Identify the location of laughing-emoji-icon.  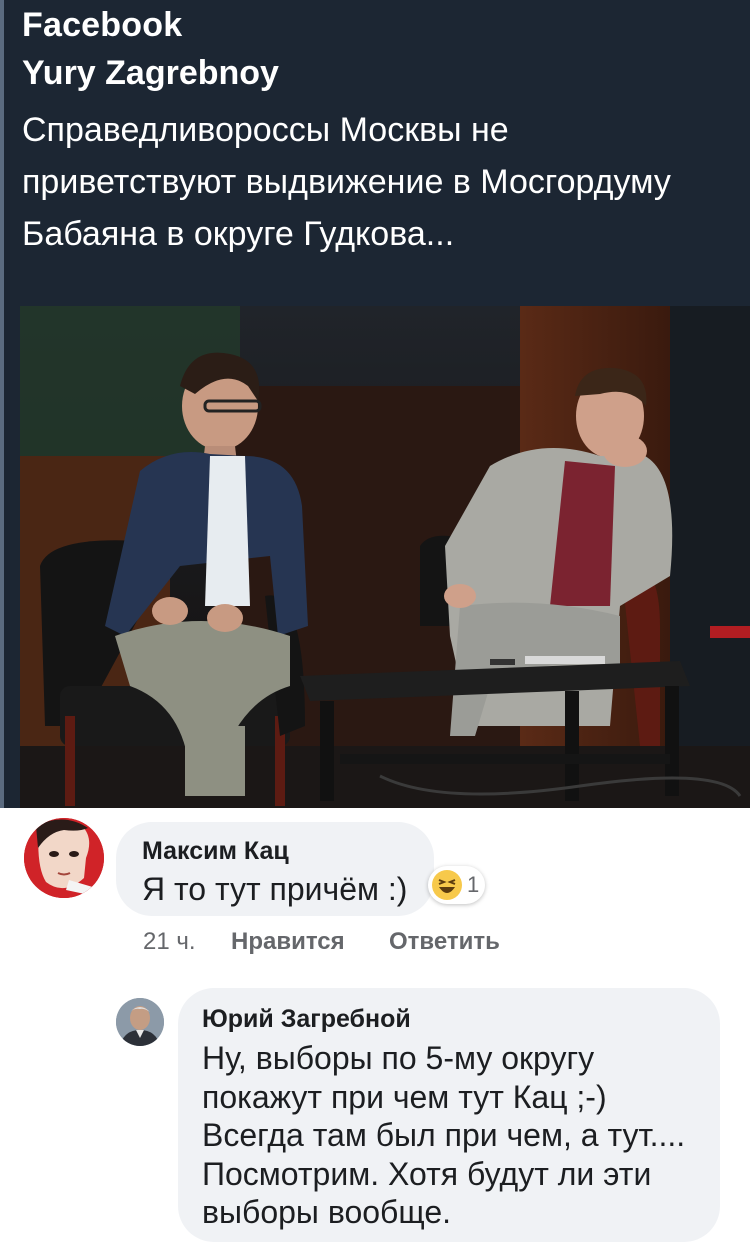
(447, 885).